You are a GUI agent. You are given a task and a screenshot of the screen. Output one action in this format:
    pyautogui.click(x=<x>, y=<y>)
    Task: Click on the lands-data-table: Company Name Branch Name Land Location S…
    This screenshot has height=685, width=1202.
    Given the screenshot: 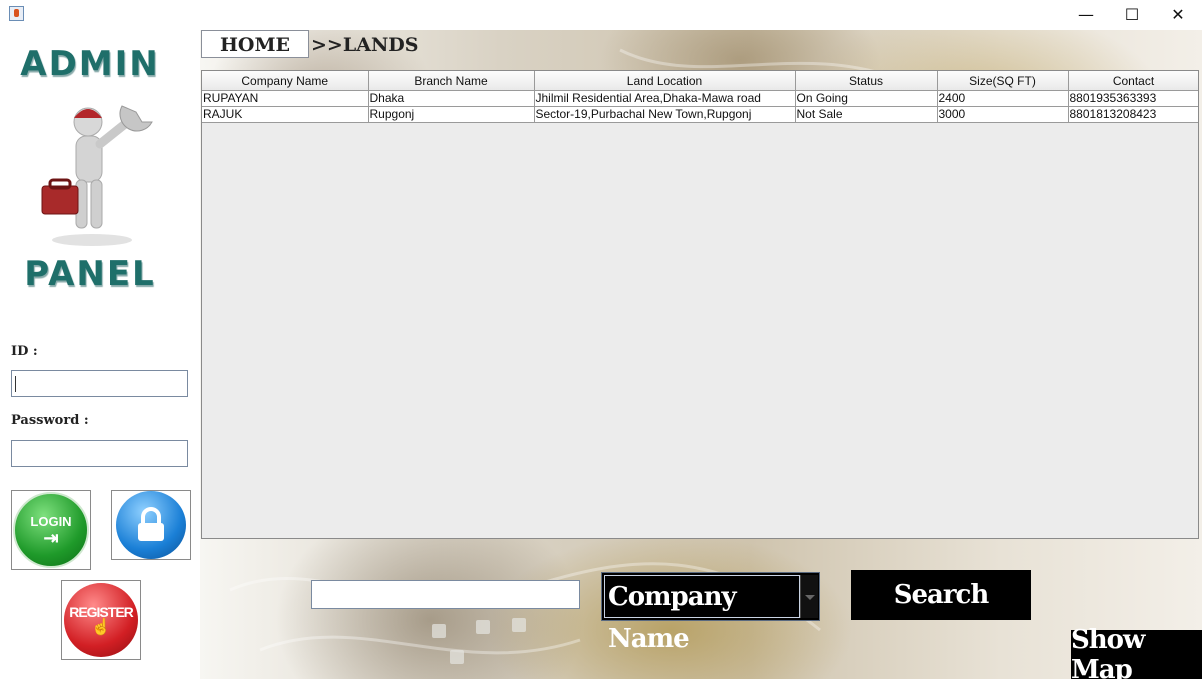 What is the action you would take?
    pyautogui.click(x=700, y=97)
    